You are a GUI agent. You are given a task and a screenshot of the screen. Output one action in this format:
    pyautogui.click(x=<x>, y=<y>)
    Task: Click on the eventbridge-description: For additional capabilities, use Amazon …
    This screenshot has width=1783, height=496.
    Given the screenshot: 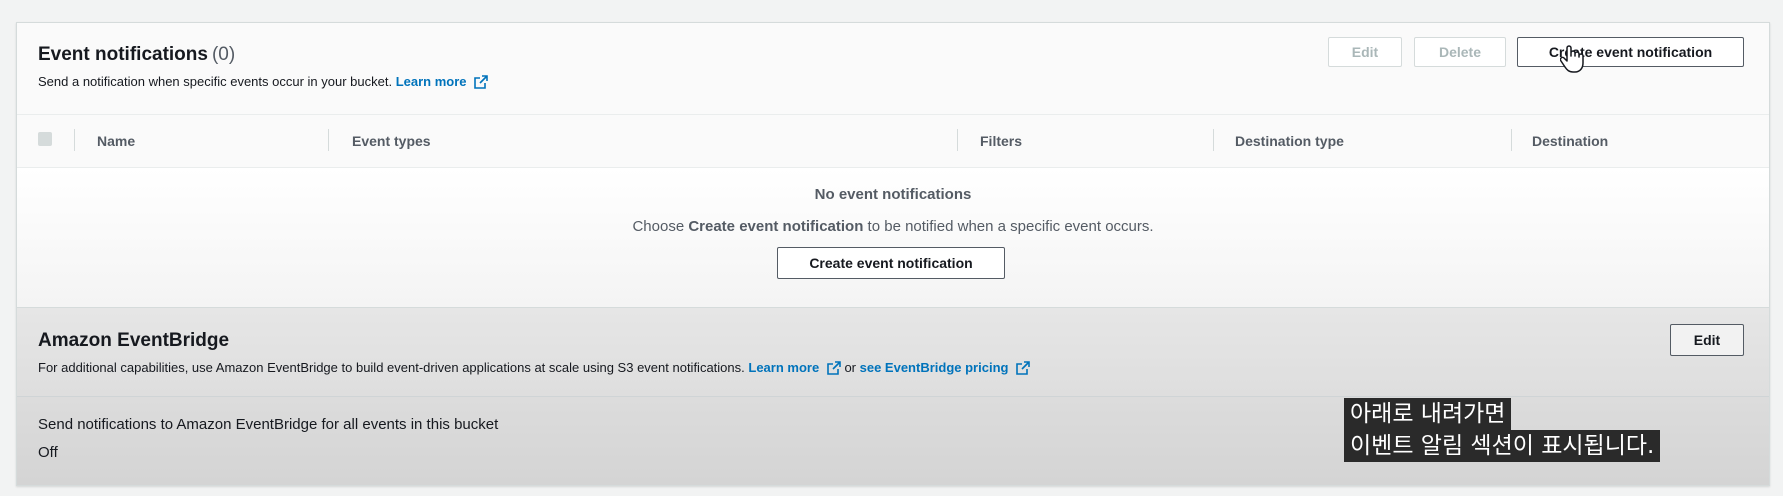 What is the action you would take?
    pyautogui.click(x=534, y=367)
    